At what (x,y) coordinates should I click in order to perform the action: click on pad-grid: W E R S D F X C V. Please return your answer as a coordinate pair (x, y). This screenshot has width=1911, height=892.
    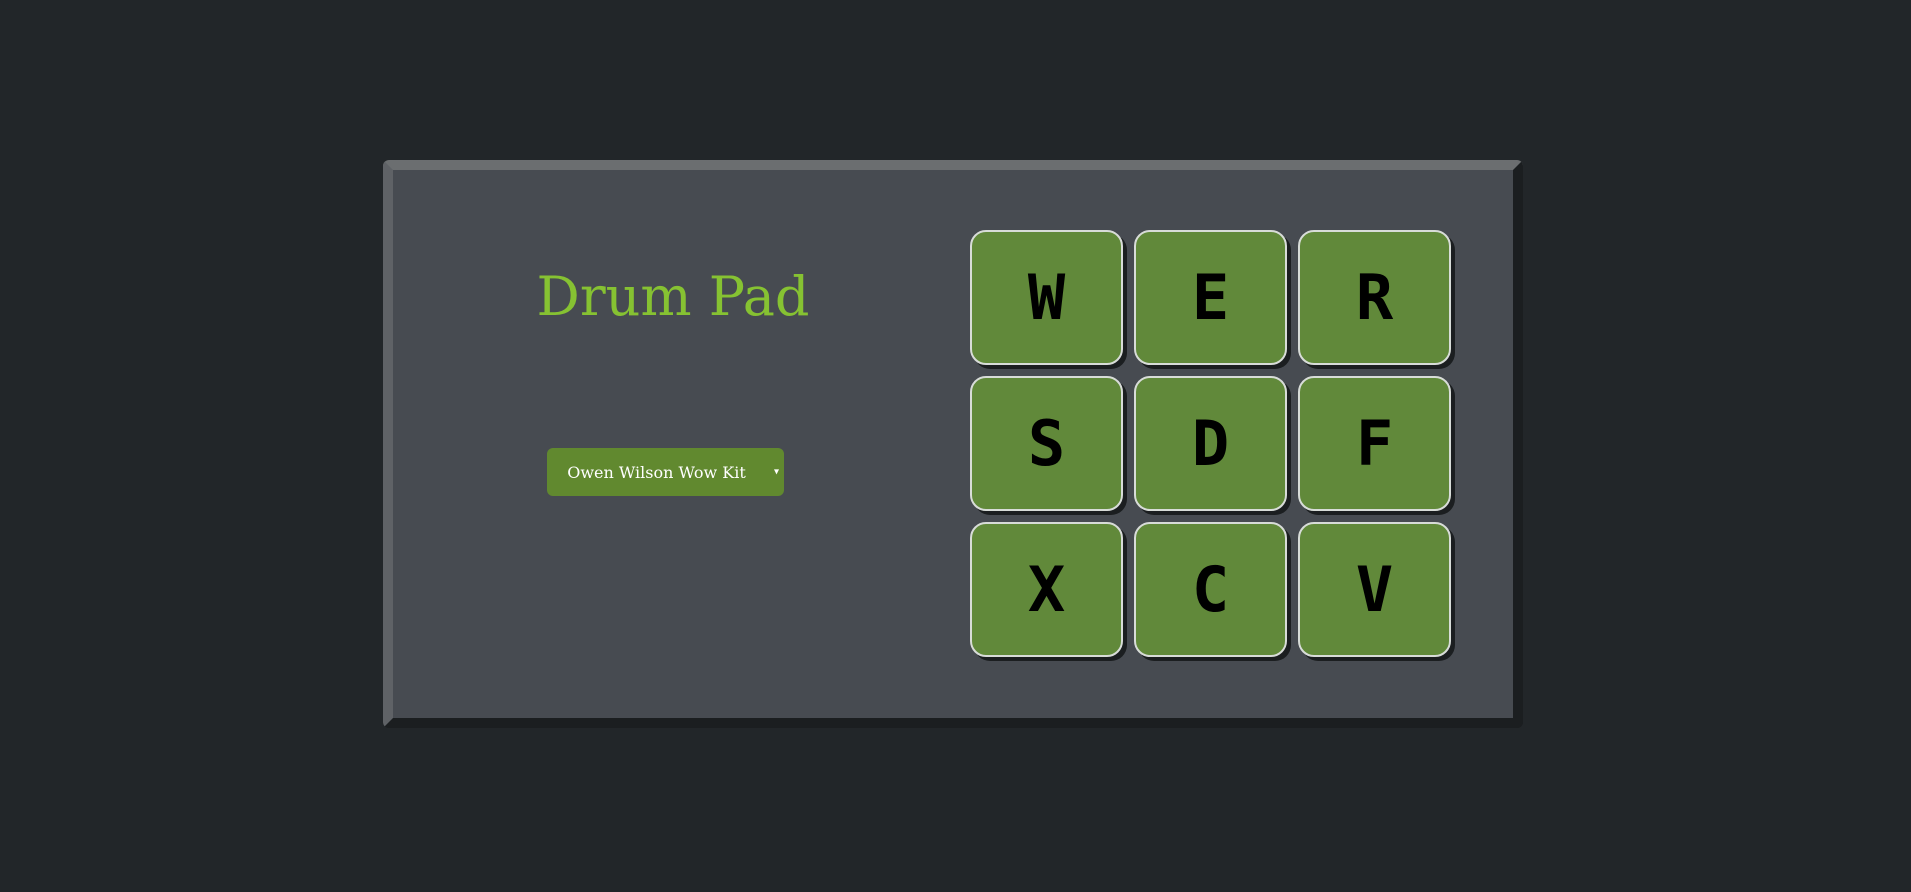
    Looking at the image, I should click on (1210, 443).